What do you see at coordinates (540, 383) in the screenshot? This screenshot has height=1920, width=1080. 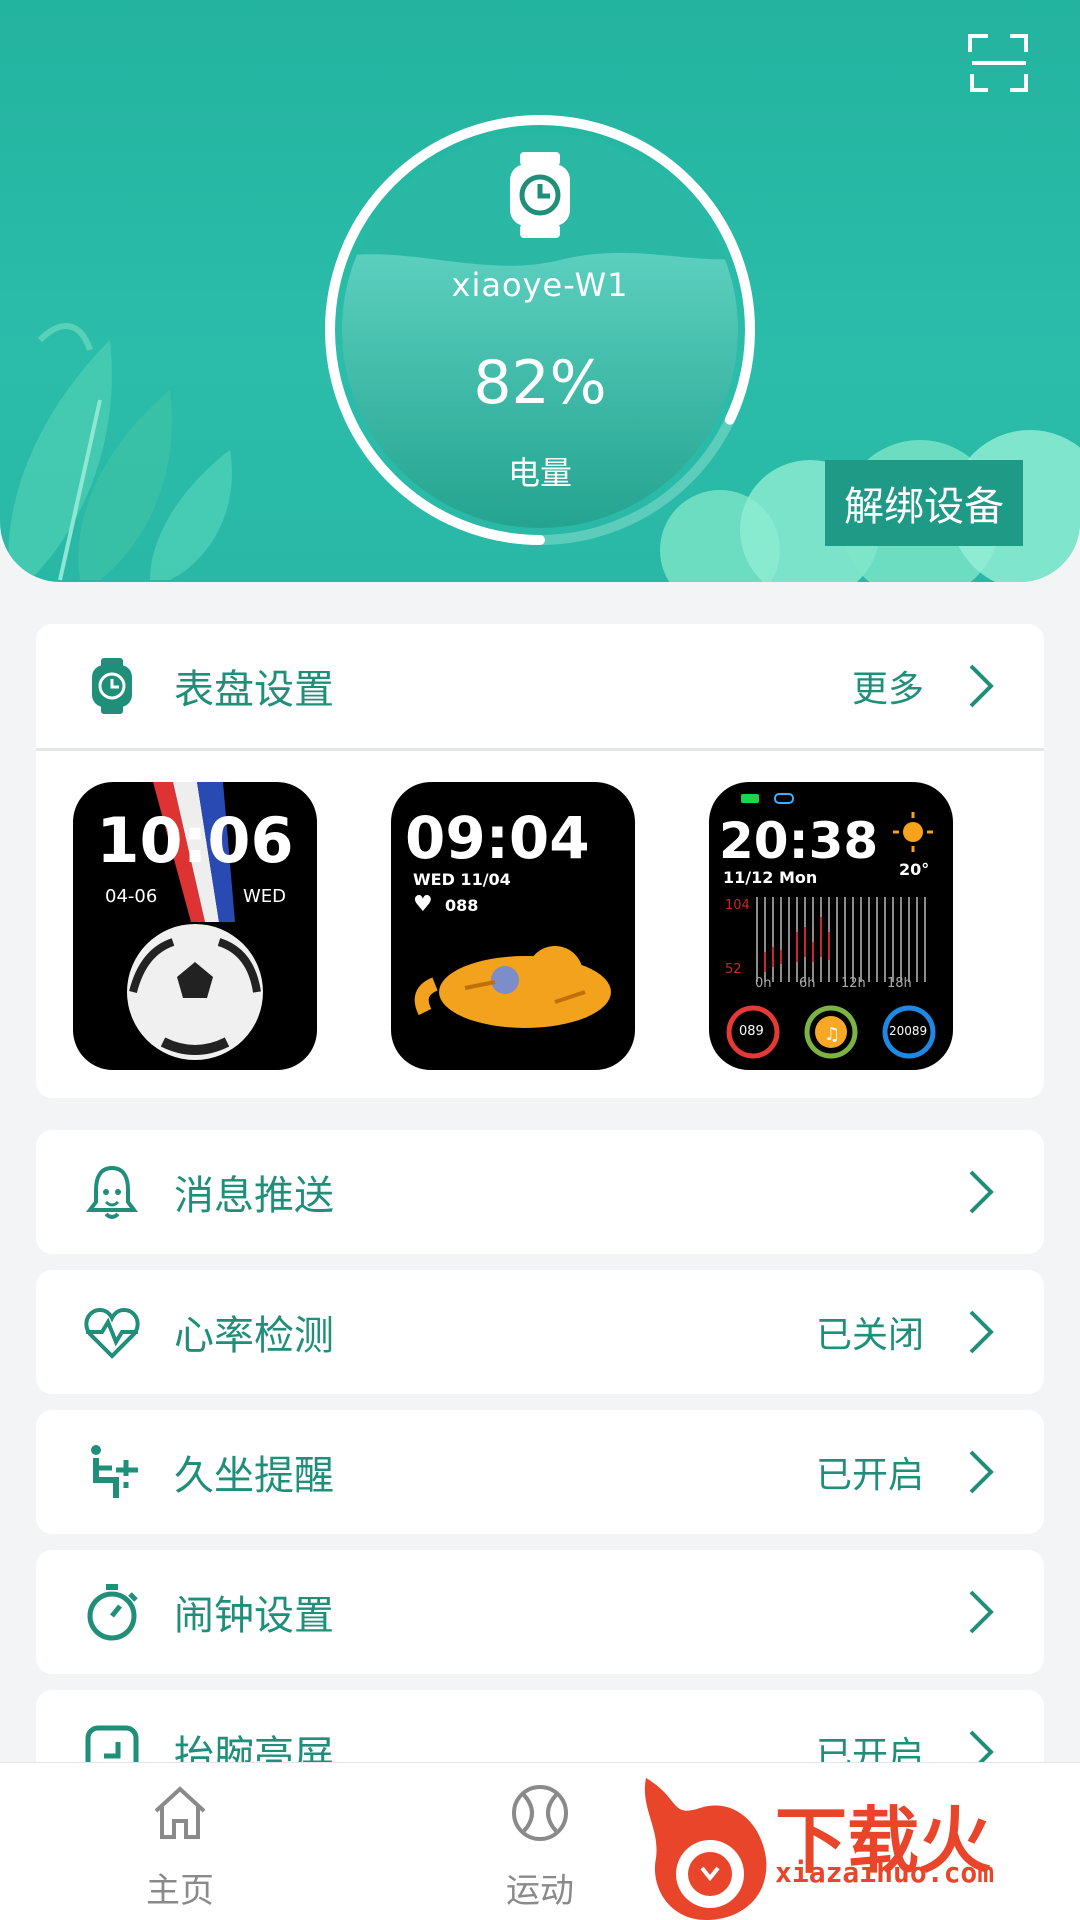 I see `battery-percent: 82%` at bounding box center [540, 383].